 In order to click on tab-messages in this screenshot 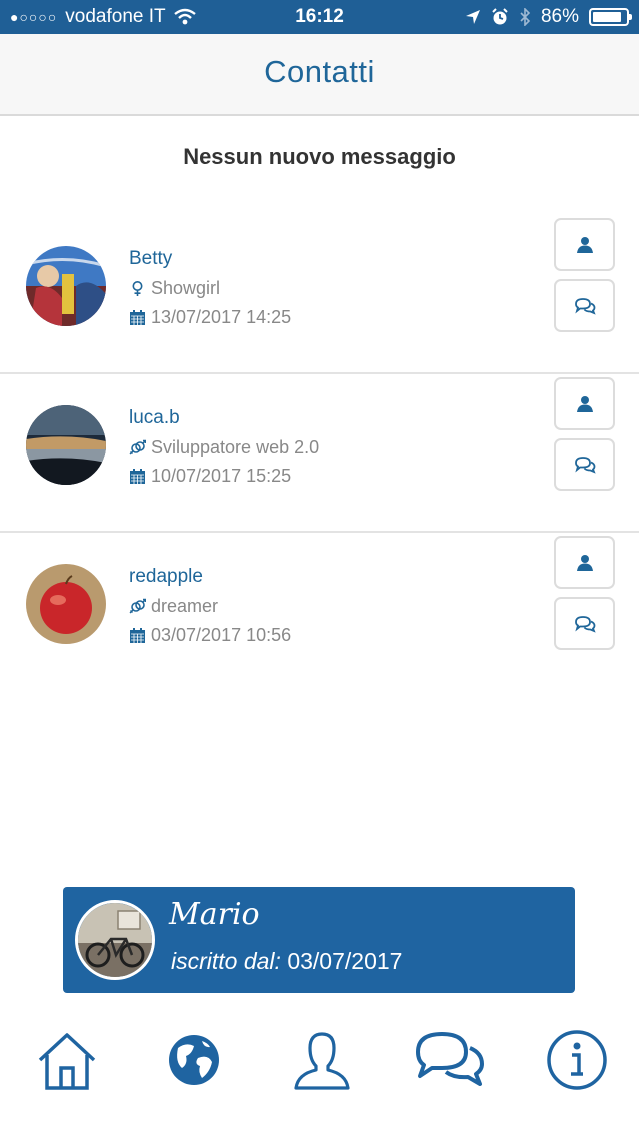, I will do `click(449, 1060)`.